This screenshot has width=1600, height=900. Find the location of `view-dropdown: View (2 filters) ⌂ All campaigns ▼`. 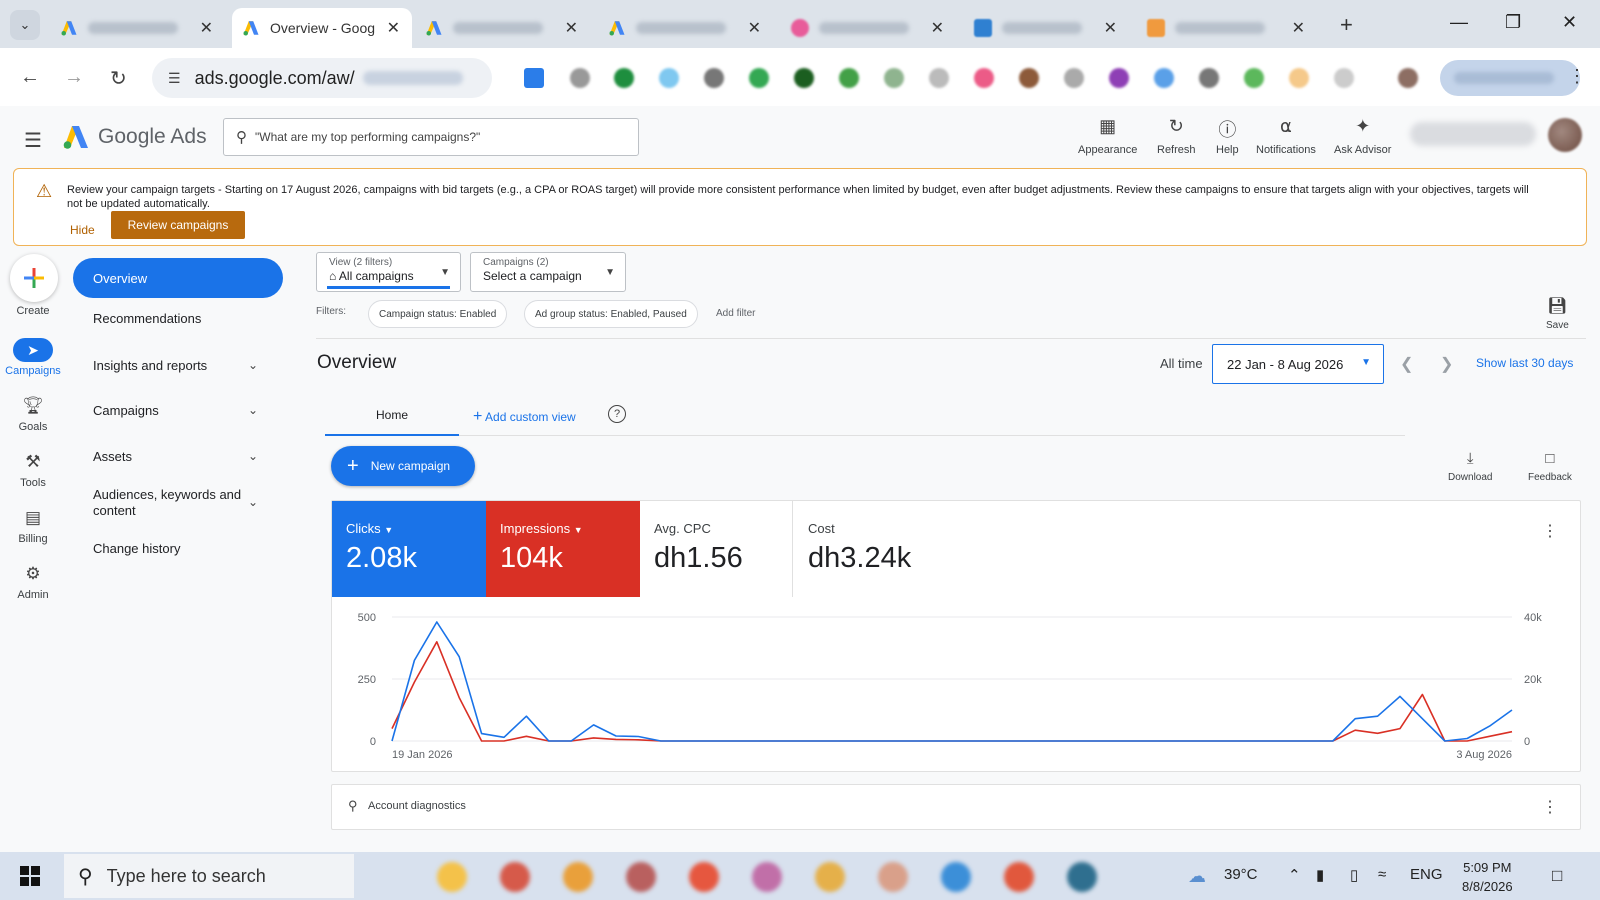

view-dropdown: View (2 filters) ⌂ All campaigns ▼ is located at coordinates (388, 272).